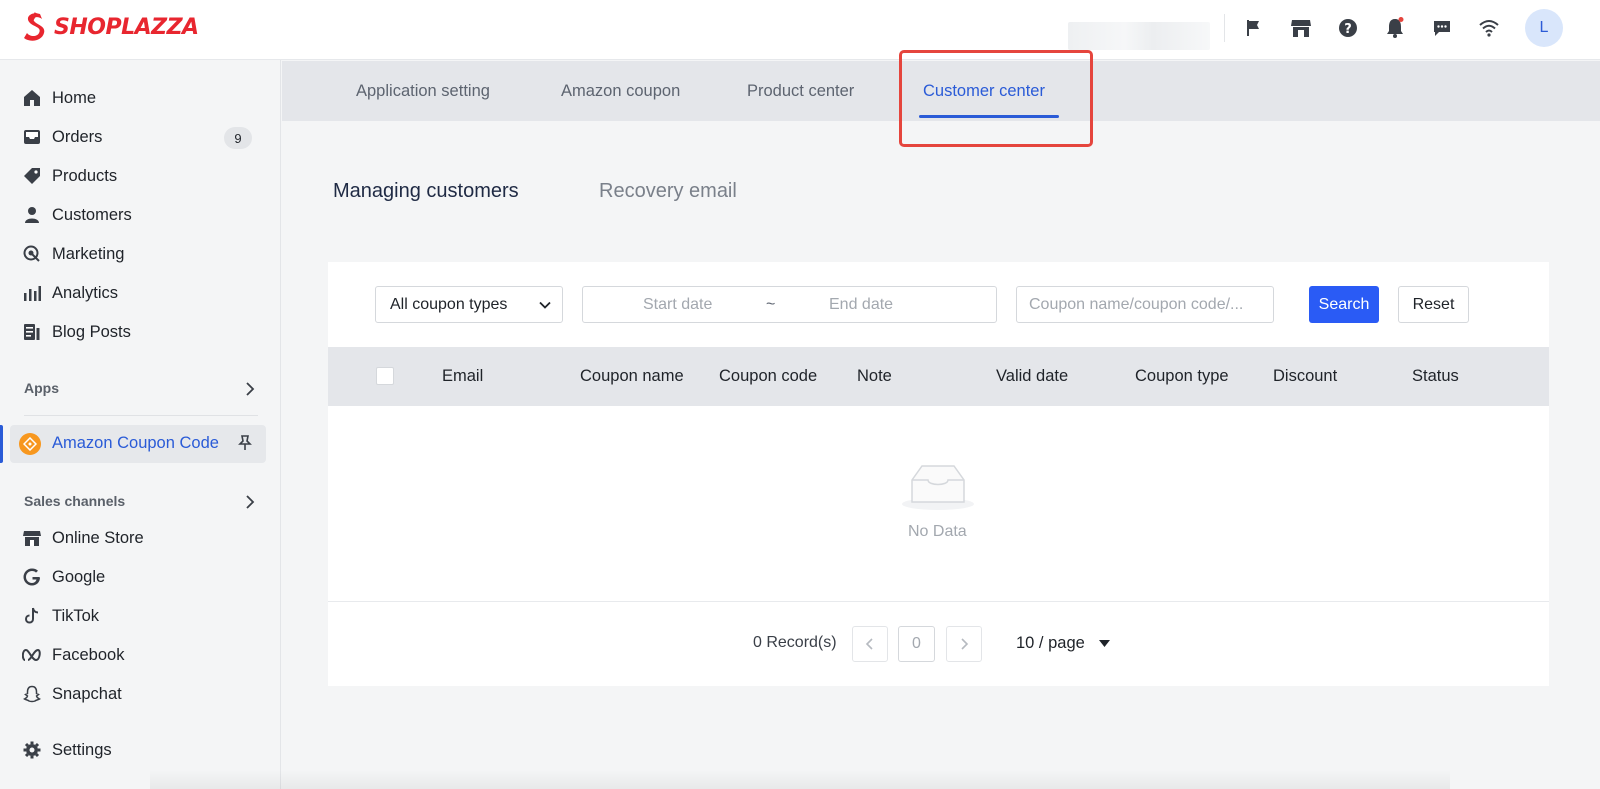 Image resolution: width=1600 pixels, height=789 pixels. I want to click on sidebar-item-marketing: Marketing, so click(139, 254).